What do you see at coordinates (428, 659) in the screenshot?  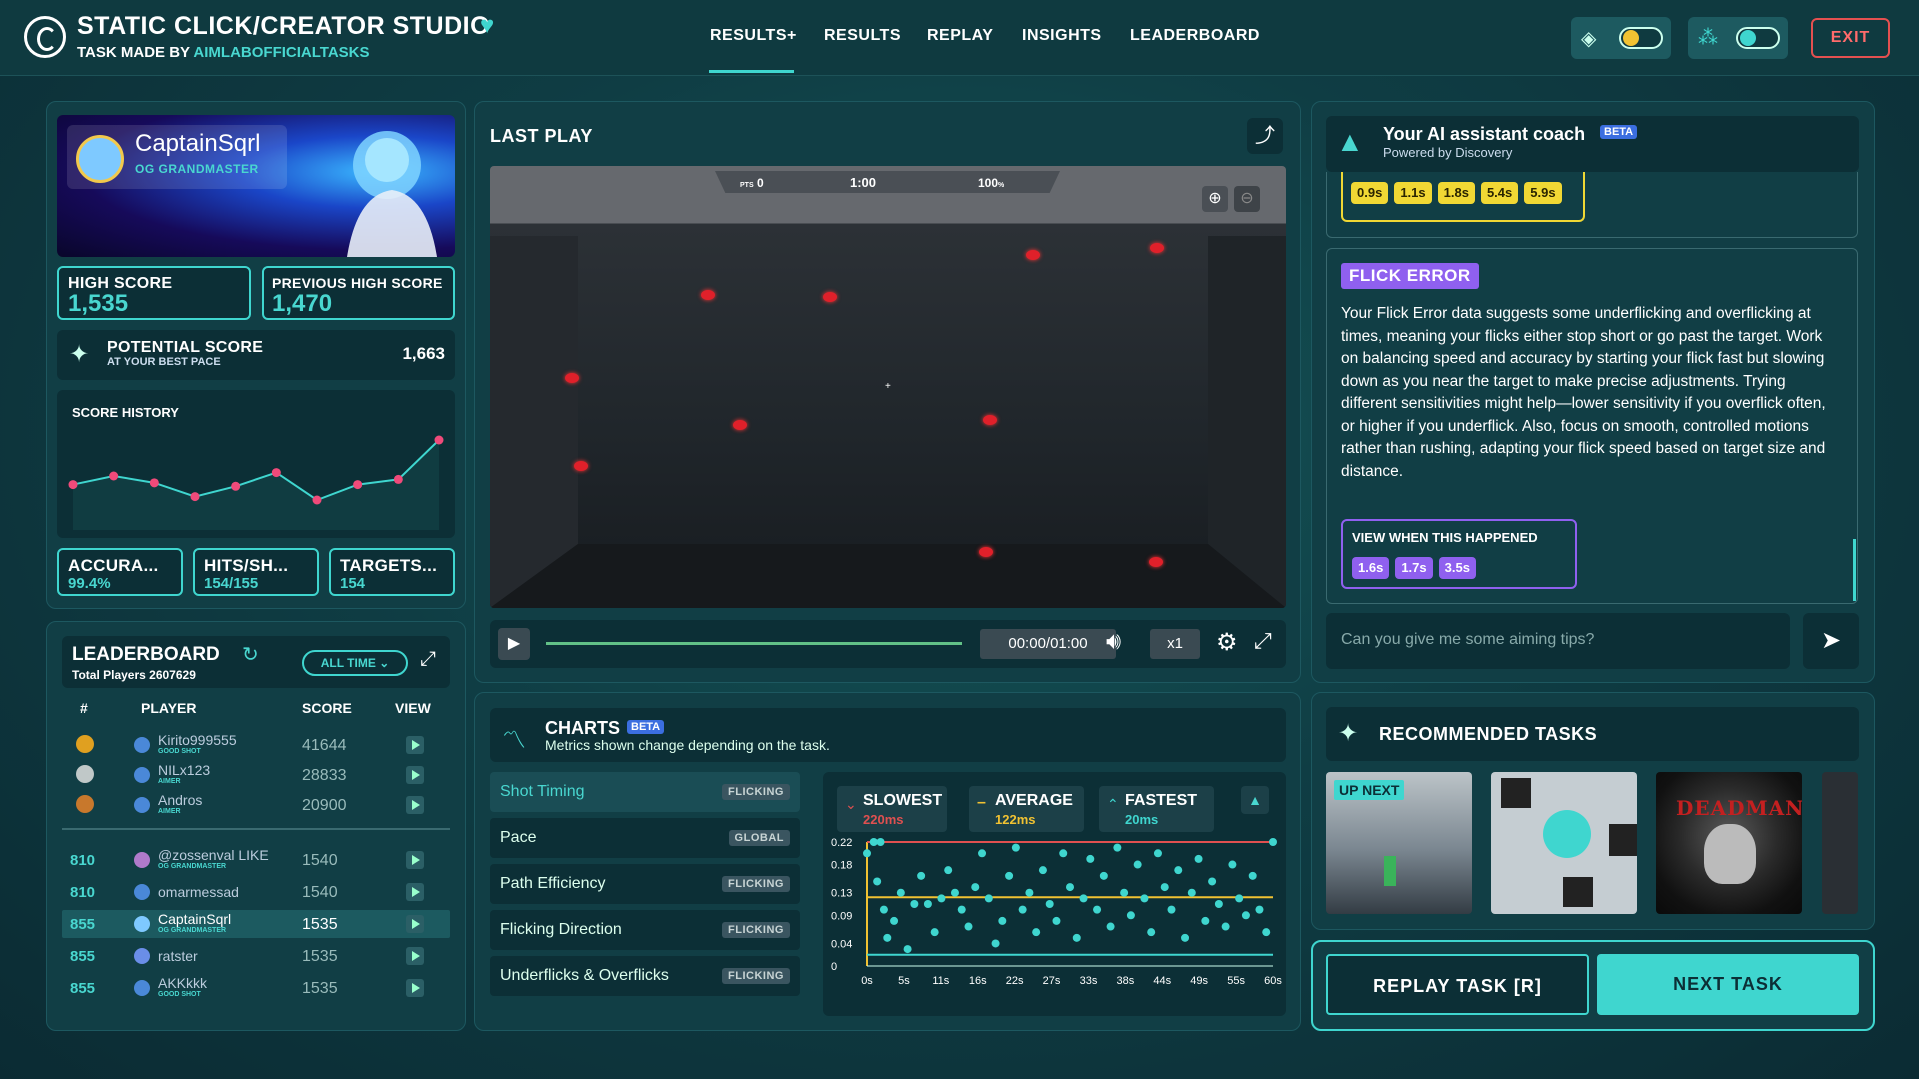 I see `expand-icon: ⤢` at bounding box center [428, 659].